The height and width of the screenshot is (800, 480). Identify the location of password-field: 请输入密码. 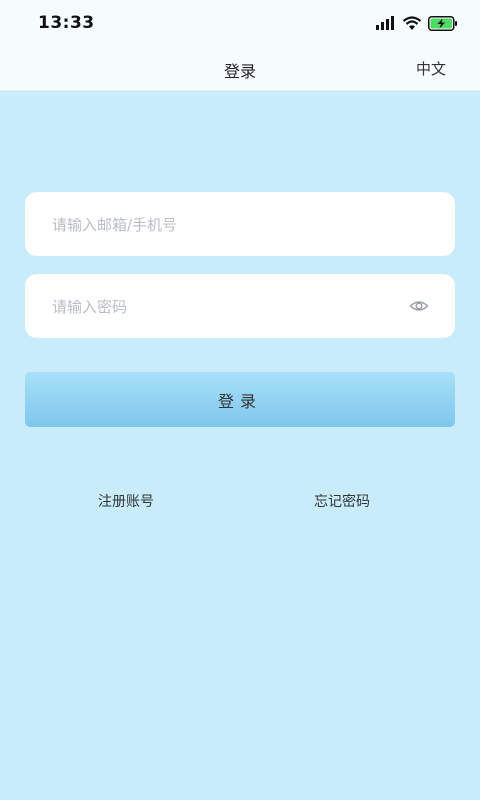
(240, 306).